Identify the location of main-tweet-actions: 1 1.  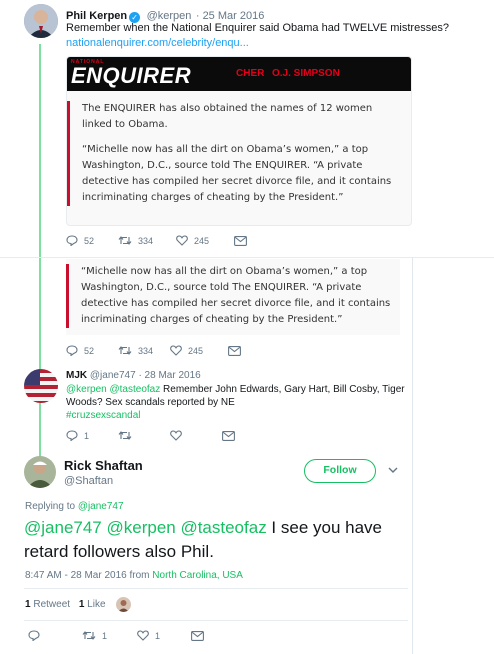
(116, 635).